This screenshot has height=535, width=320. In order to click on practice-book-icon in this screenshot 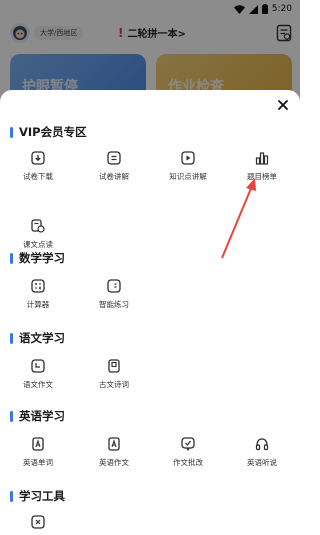, I will do `click(114, 286)`.